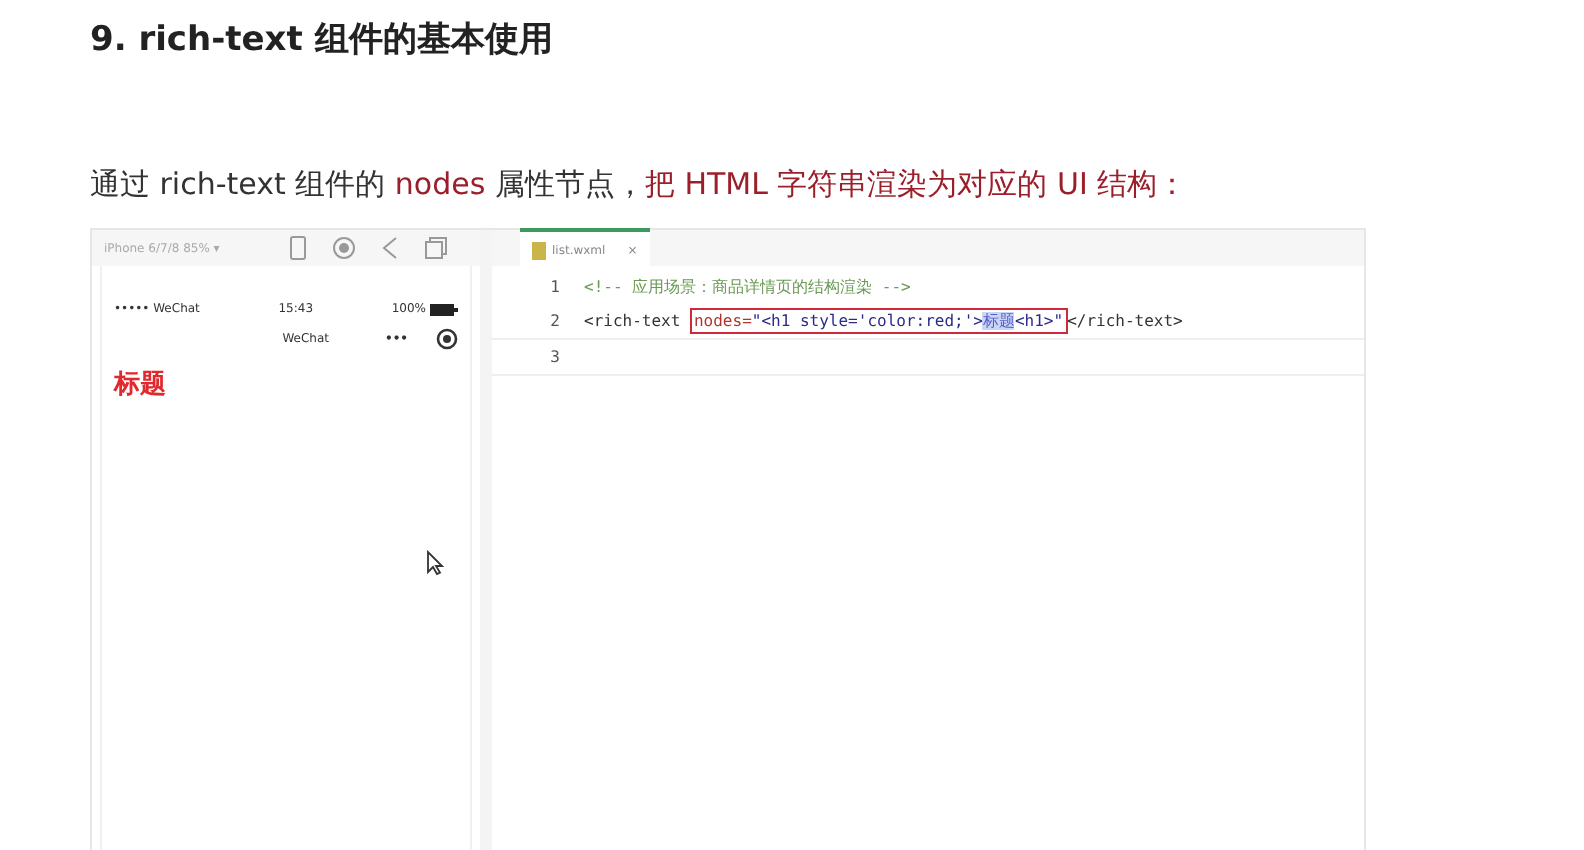 The width and height of the screenshot is (1584, 850). I want to click on page-title: 标题, so click(141, 385).